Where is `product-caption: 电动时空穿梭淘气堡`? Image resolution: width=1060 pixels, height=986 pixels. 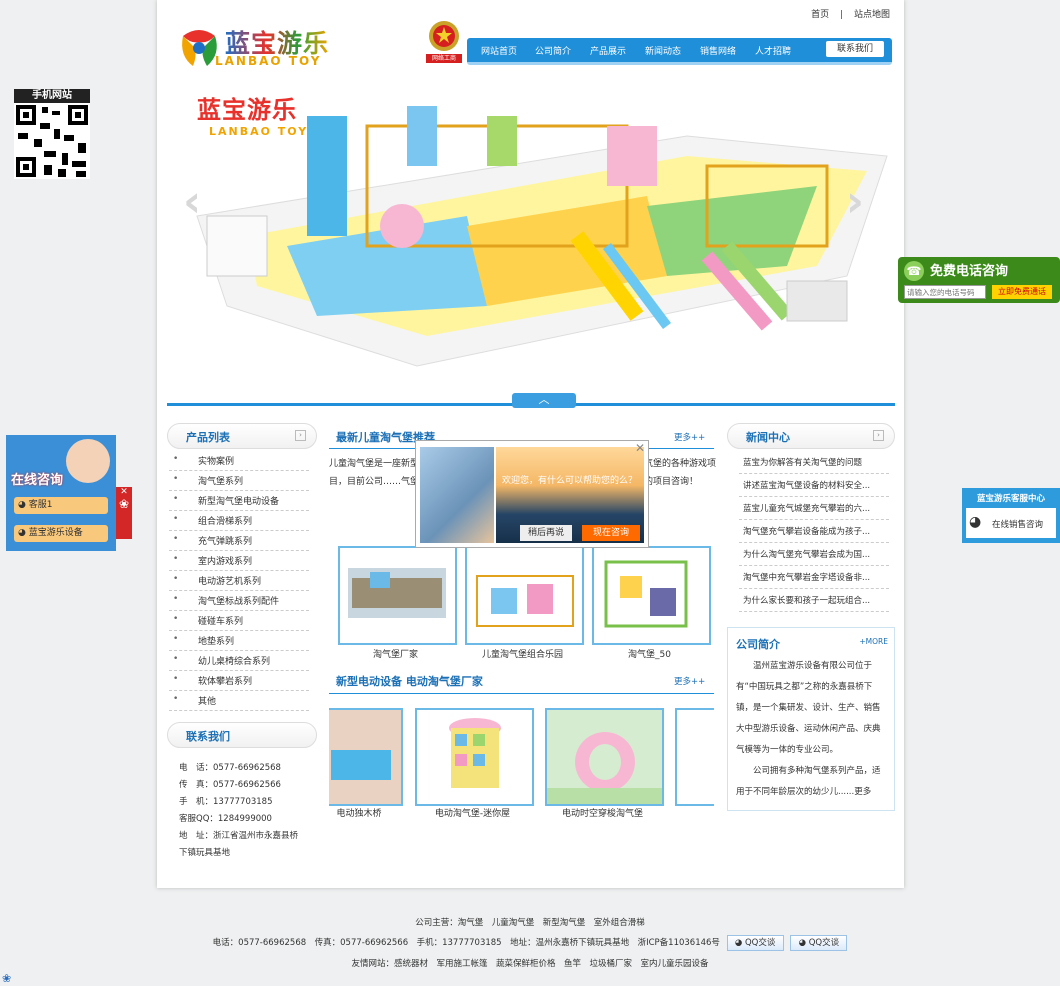 product-caption: 电动时空穿梭淘气堡 is located at coordinates (602, 812).